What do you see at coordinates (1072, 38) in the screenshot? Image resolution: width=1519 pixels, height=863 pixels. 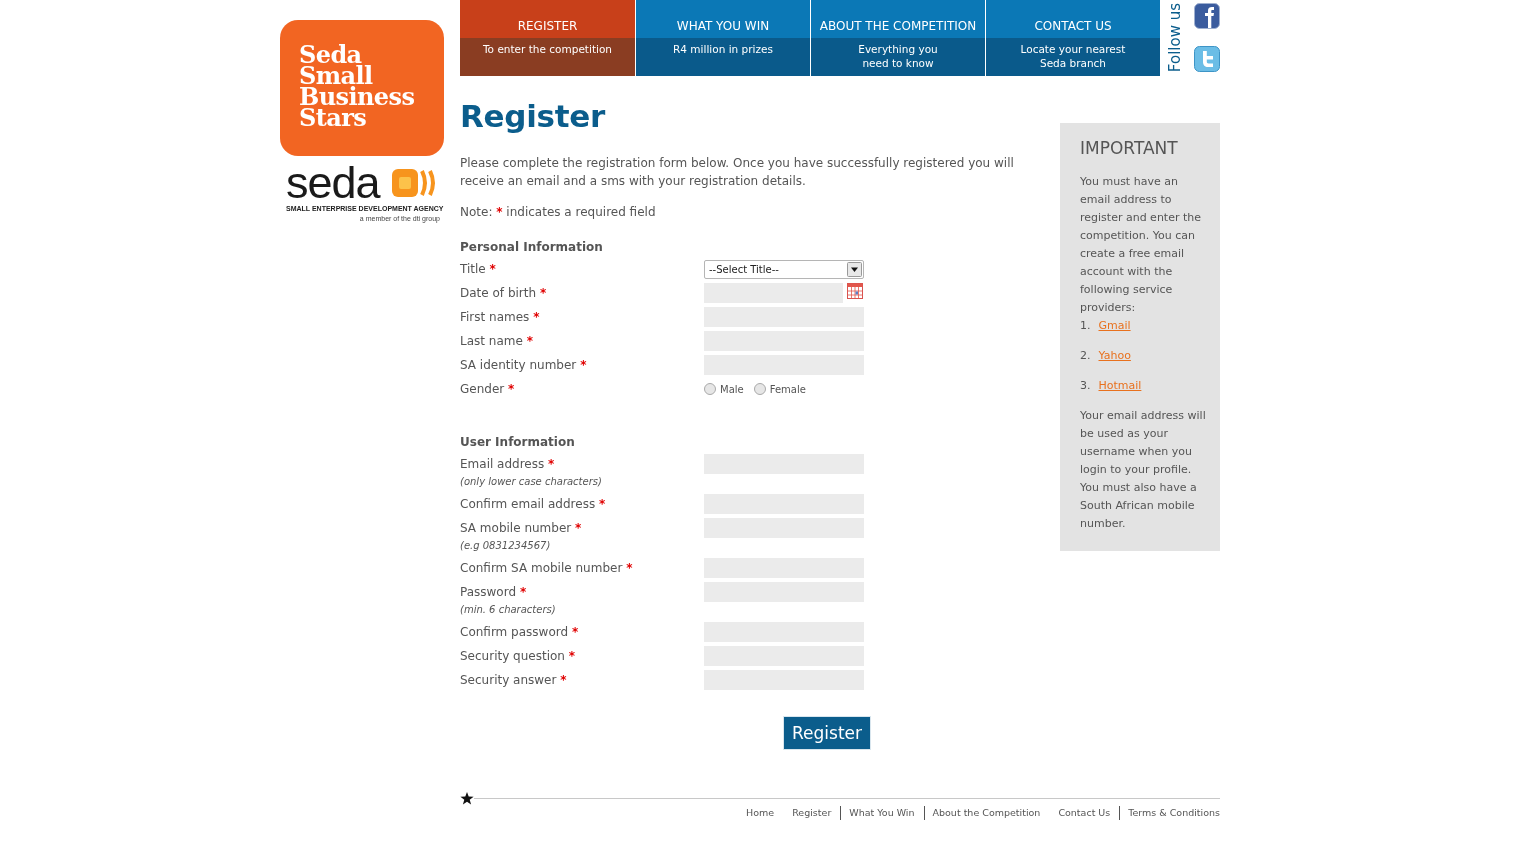 I see `nav-tab: CONTACT US Locate your nearest Seda branch` at bounding box center [1072, 38].